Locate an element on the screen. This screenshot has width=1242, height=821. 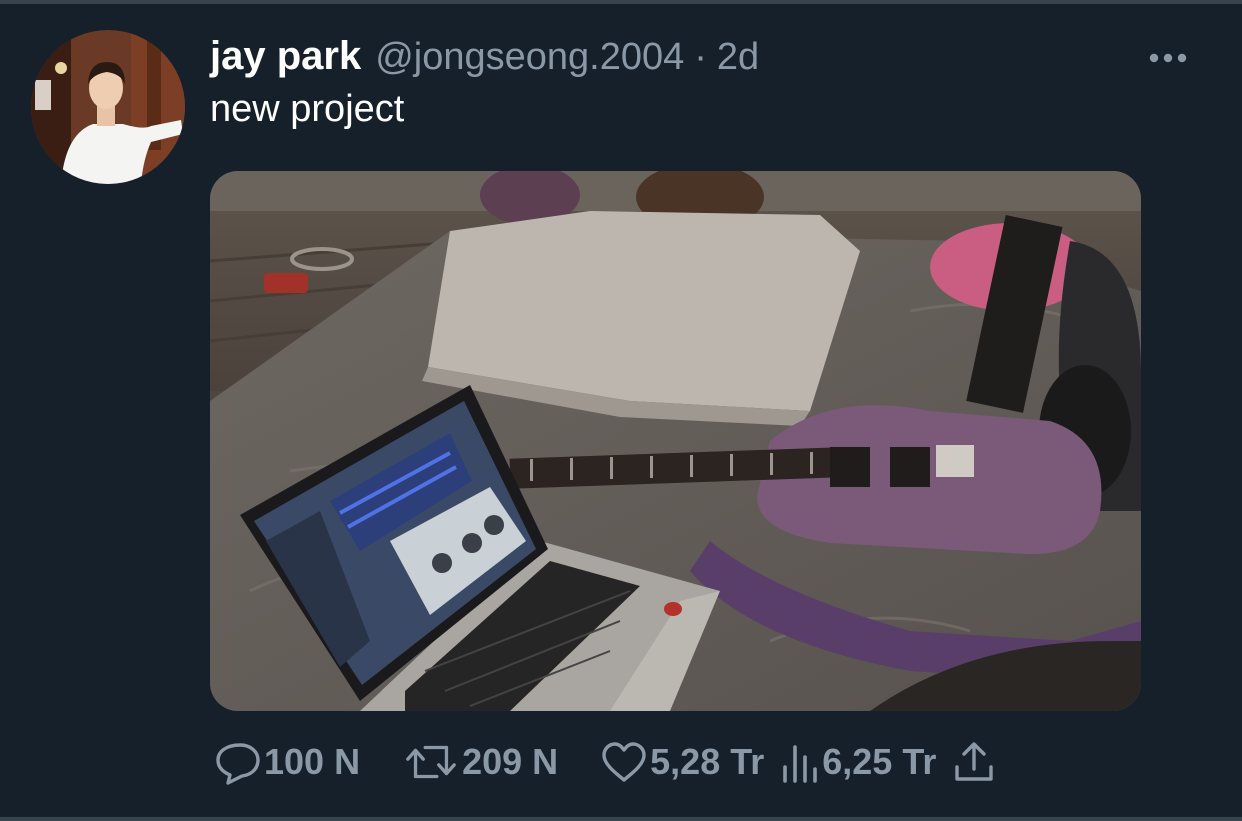
author-name: jay park is located at coordinates (285, 56).